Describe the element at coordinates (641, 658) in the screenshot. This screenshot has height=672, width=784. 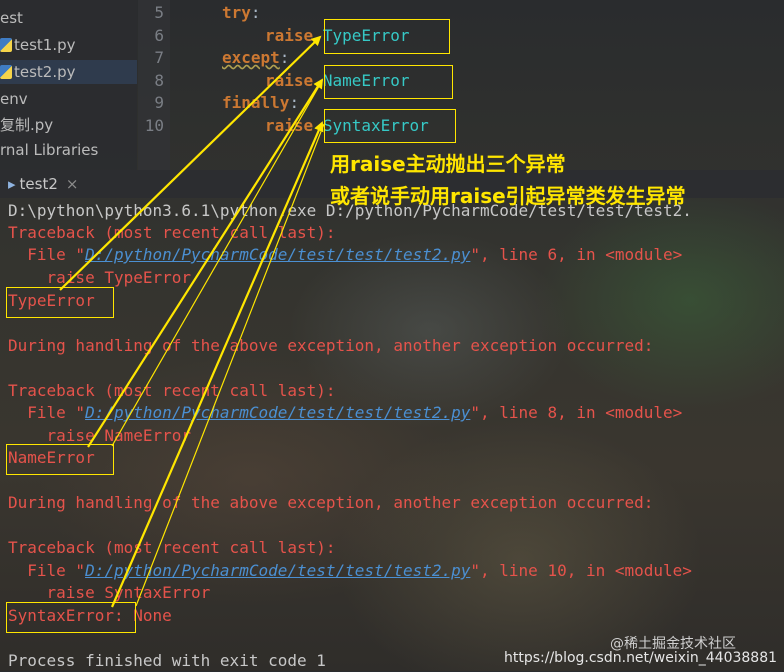
I see `url-watermark: https://blog.csdn.net/weixin_44038881` at that location.